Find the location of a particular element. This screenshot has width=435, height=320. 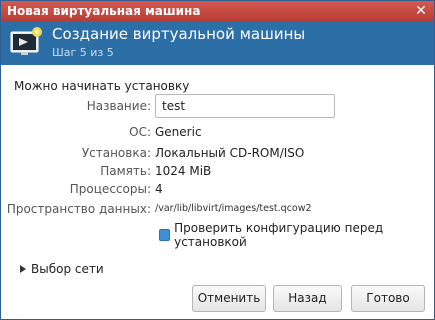

name-field is located at coordinates (245, 106).